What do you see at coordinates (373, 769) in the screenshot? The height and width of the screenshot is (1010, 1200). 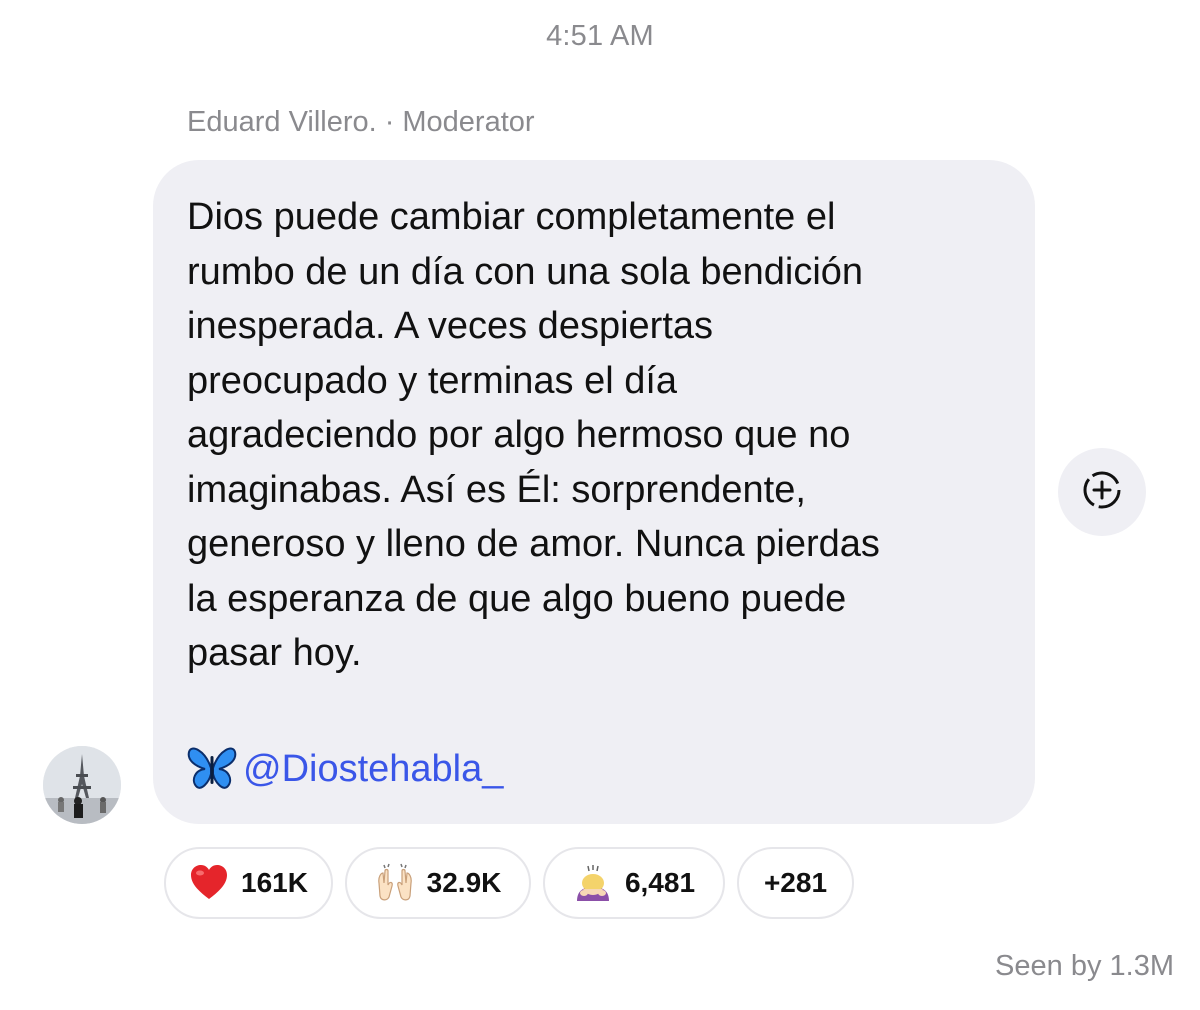 I see `handle-link: @Diostehabla_` at bounding box center [373, 769].